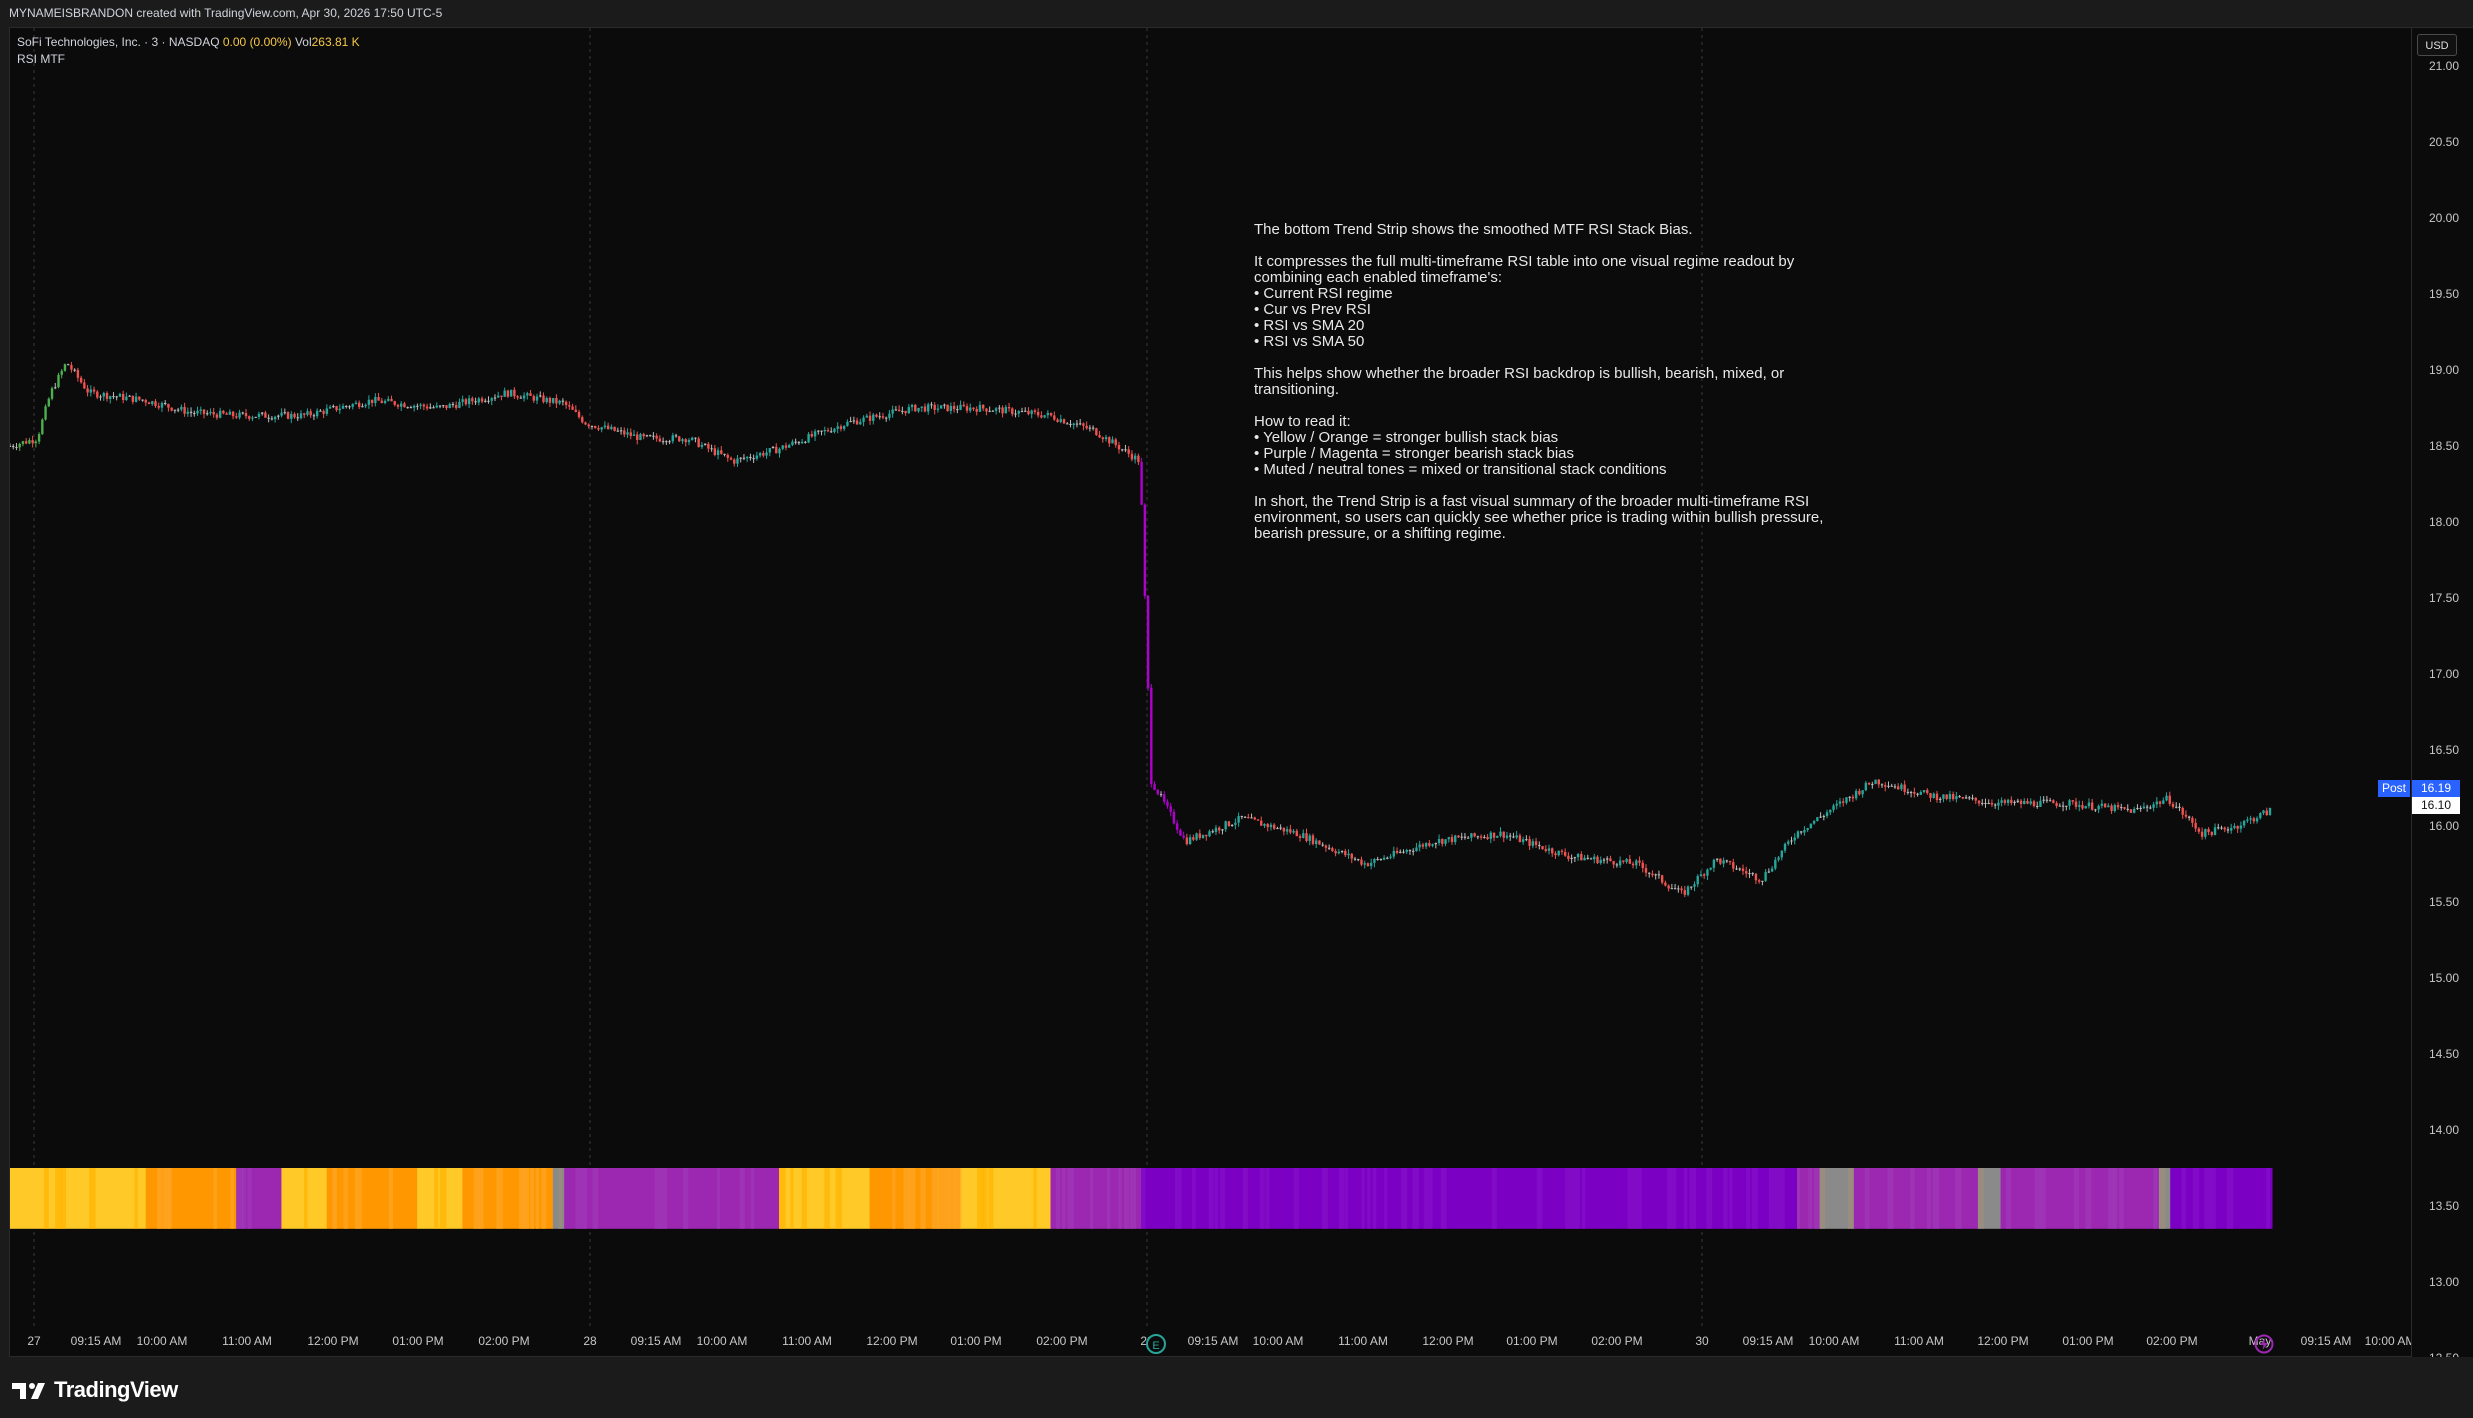 This screenshot has height=1418, width=2473. I want to click on currency-button: USD, so click(2437, 45).